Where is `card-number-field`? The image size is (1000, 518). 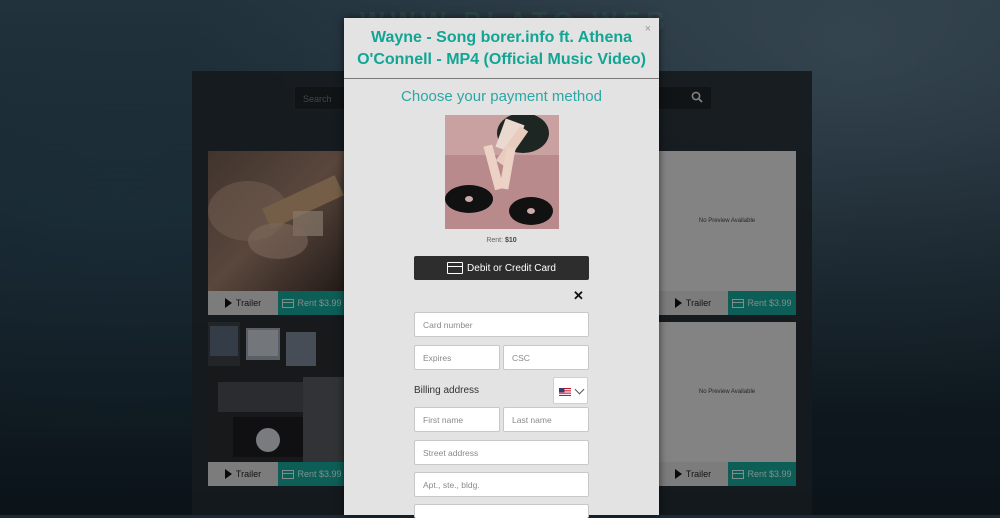
card-number-field is located at coordinates (501, 324).